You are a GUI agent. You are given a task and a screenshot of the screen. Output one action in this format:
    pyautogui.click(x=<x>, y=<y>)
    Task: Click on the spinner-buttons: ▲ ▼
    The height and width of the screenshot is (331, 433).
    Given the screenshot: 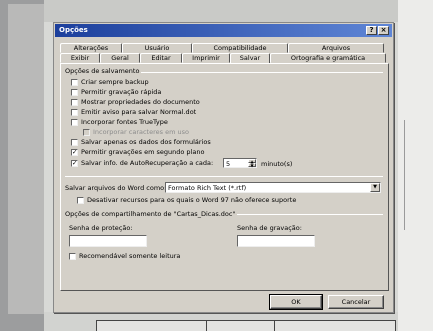 What is the action you would take?
    pyautogui.click(x=252, y=163)
    